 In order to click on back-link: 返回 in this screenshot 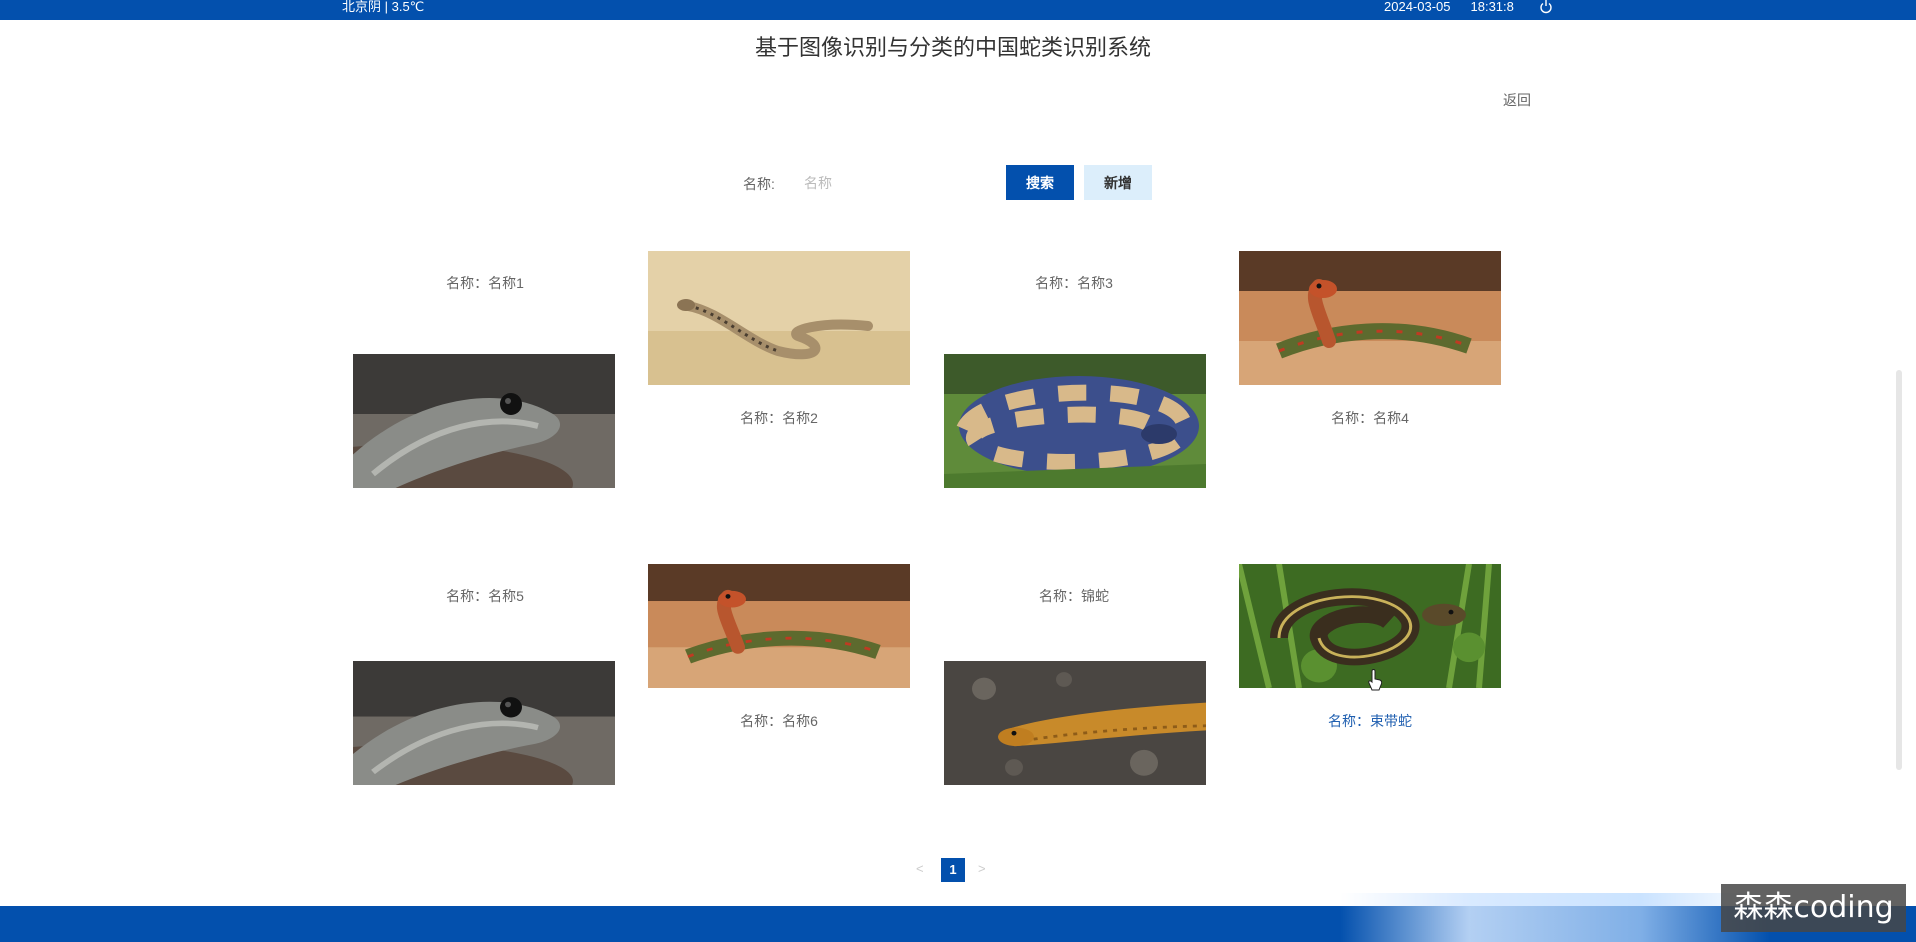, I will do `click(1517, 100)`.